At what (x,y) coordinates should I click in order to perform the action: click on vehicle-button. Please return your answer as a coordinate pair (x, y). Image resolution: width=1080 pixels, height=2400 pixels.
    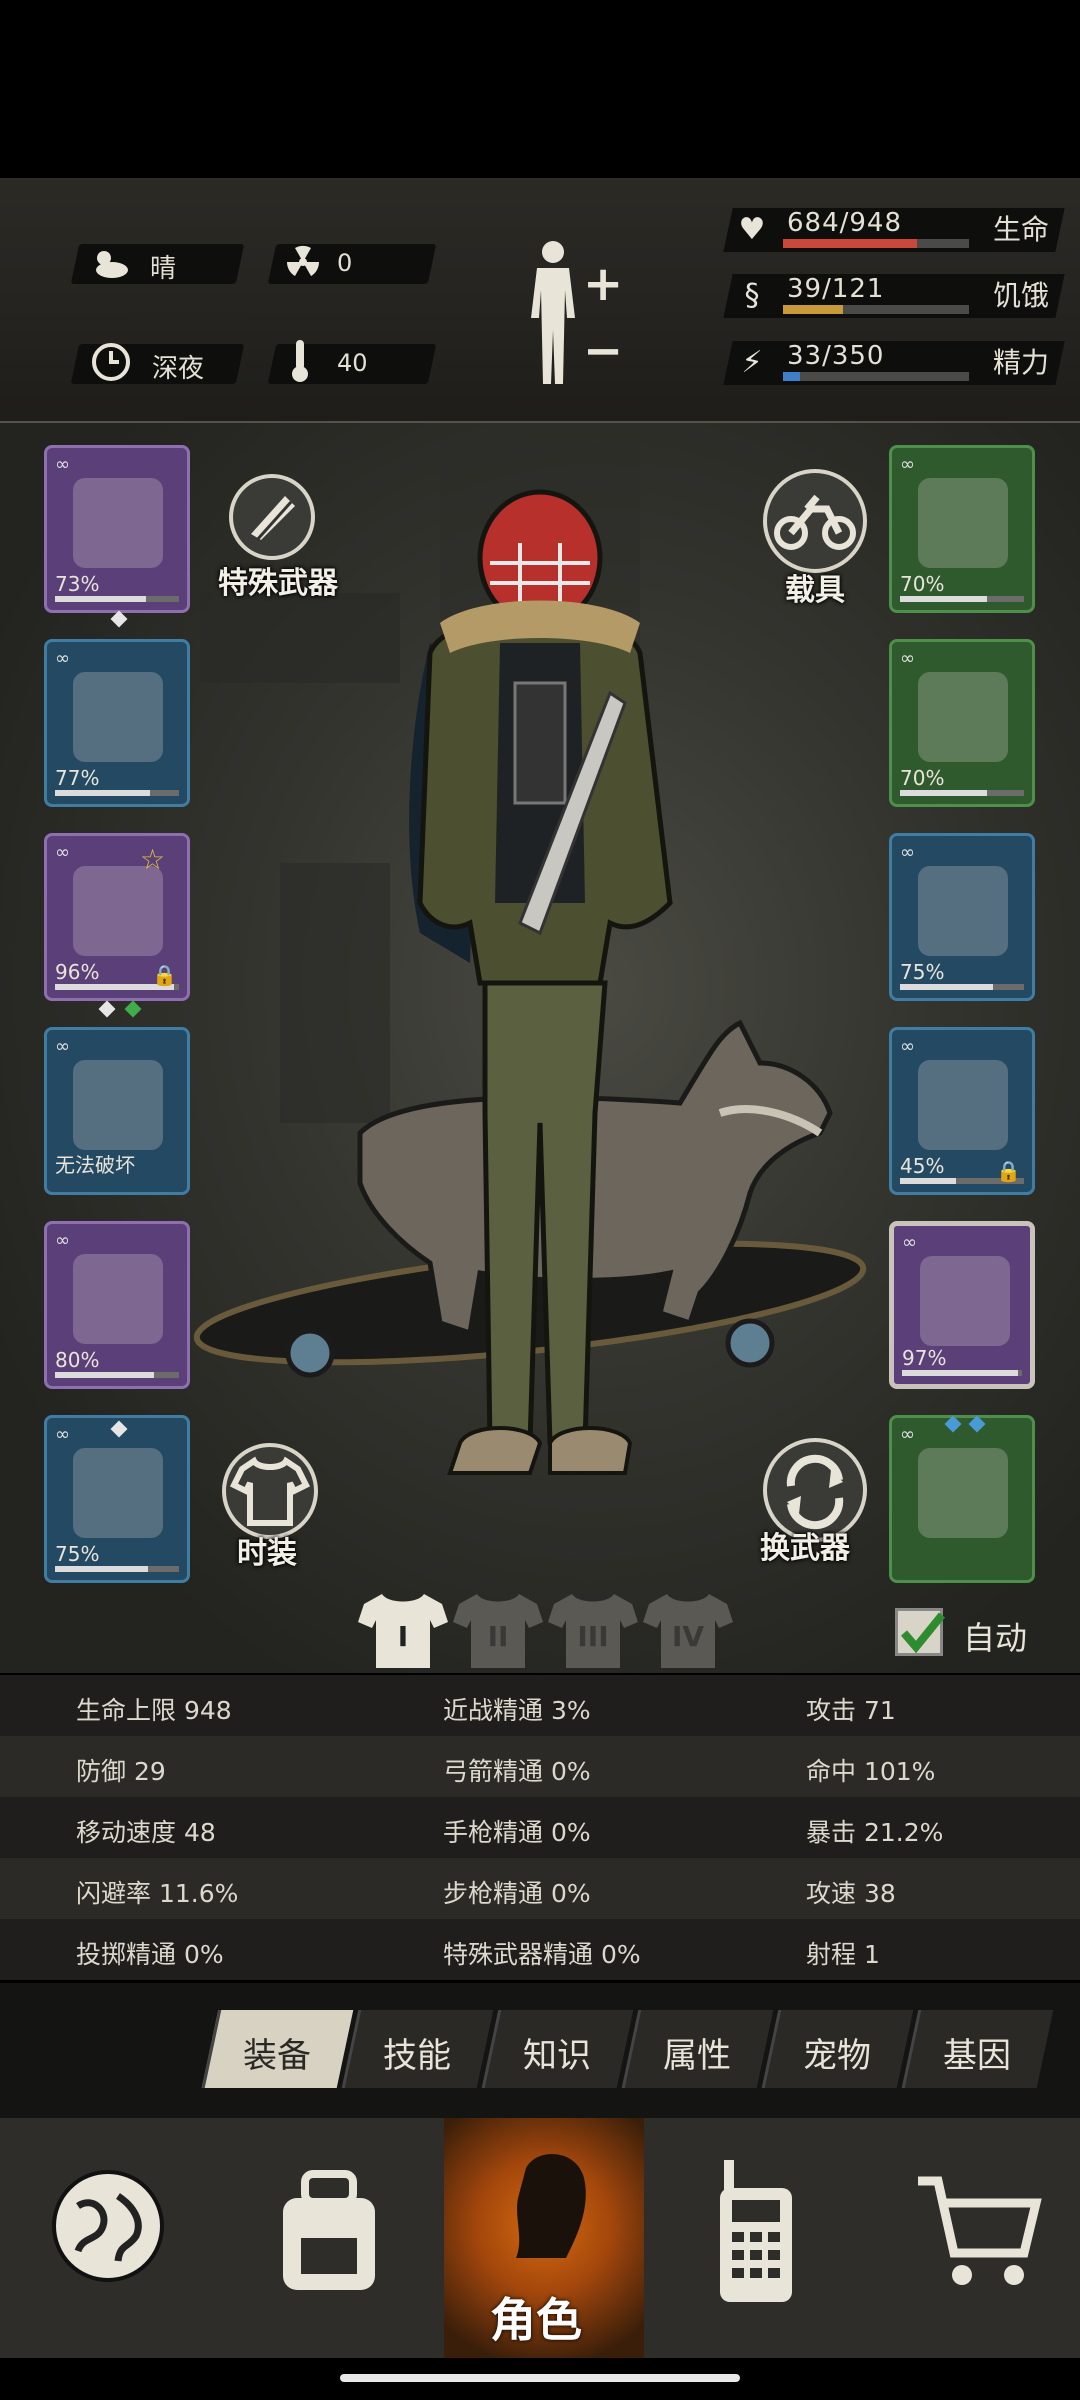
    Looking at the image, I should click on (815, 521).